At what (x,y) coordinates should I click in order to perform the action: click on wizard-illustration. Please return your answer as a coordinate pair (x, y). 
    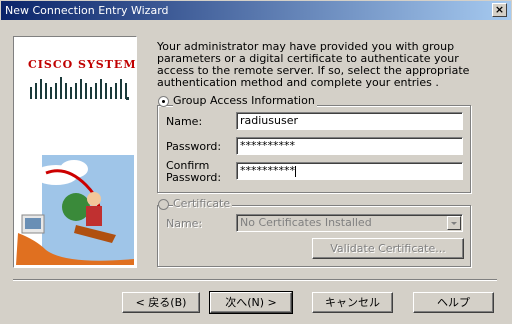
    Looking at the image, I should click on (75, 210).